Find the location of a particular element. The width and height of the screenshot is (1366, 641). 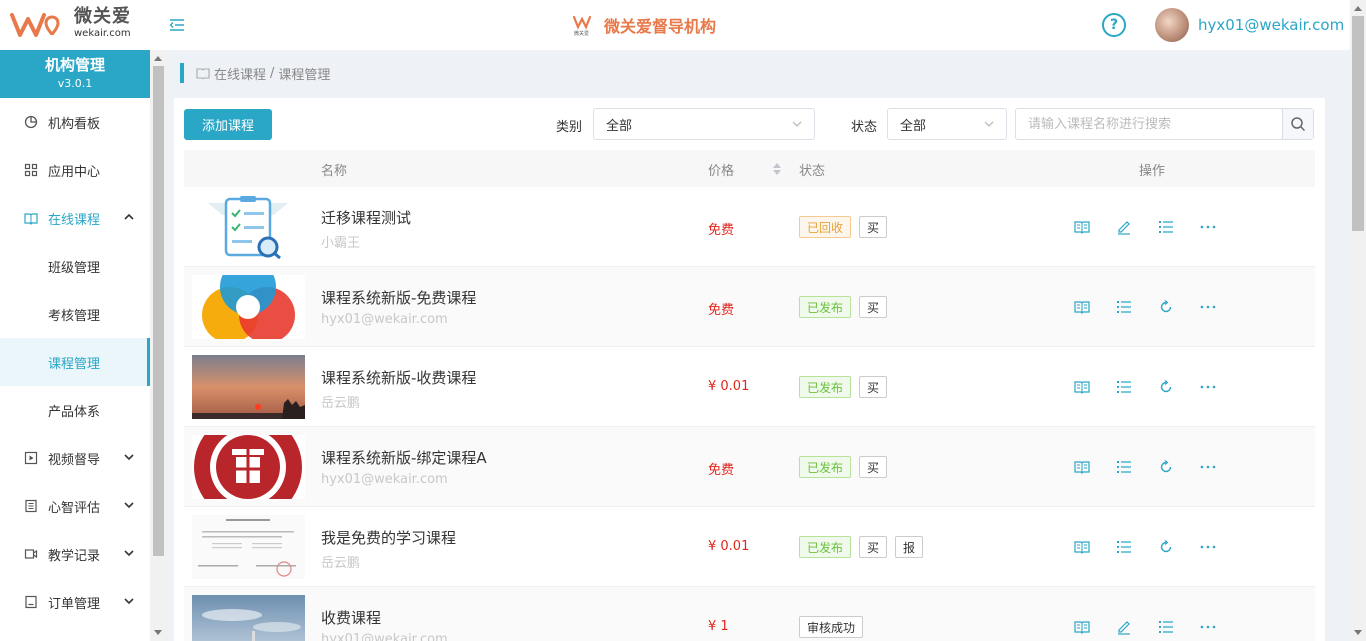

table-row: 我是免费的学习课程 岳云鹏 ¥ 0.01 已发布 买 报 is located at coordinates (749, 547).